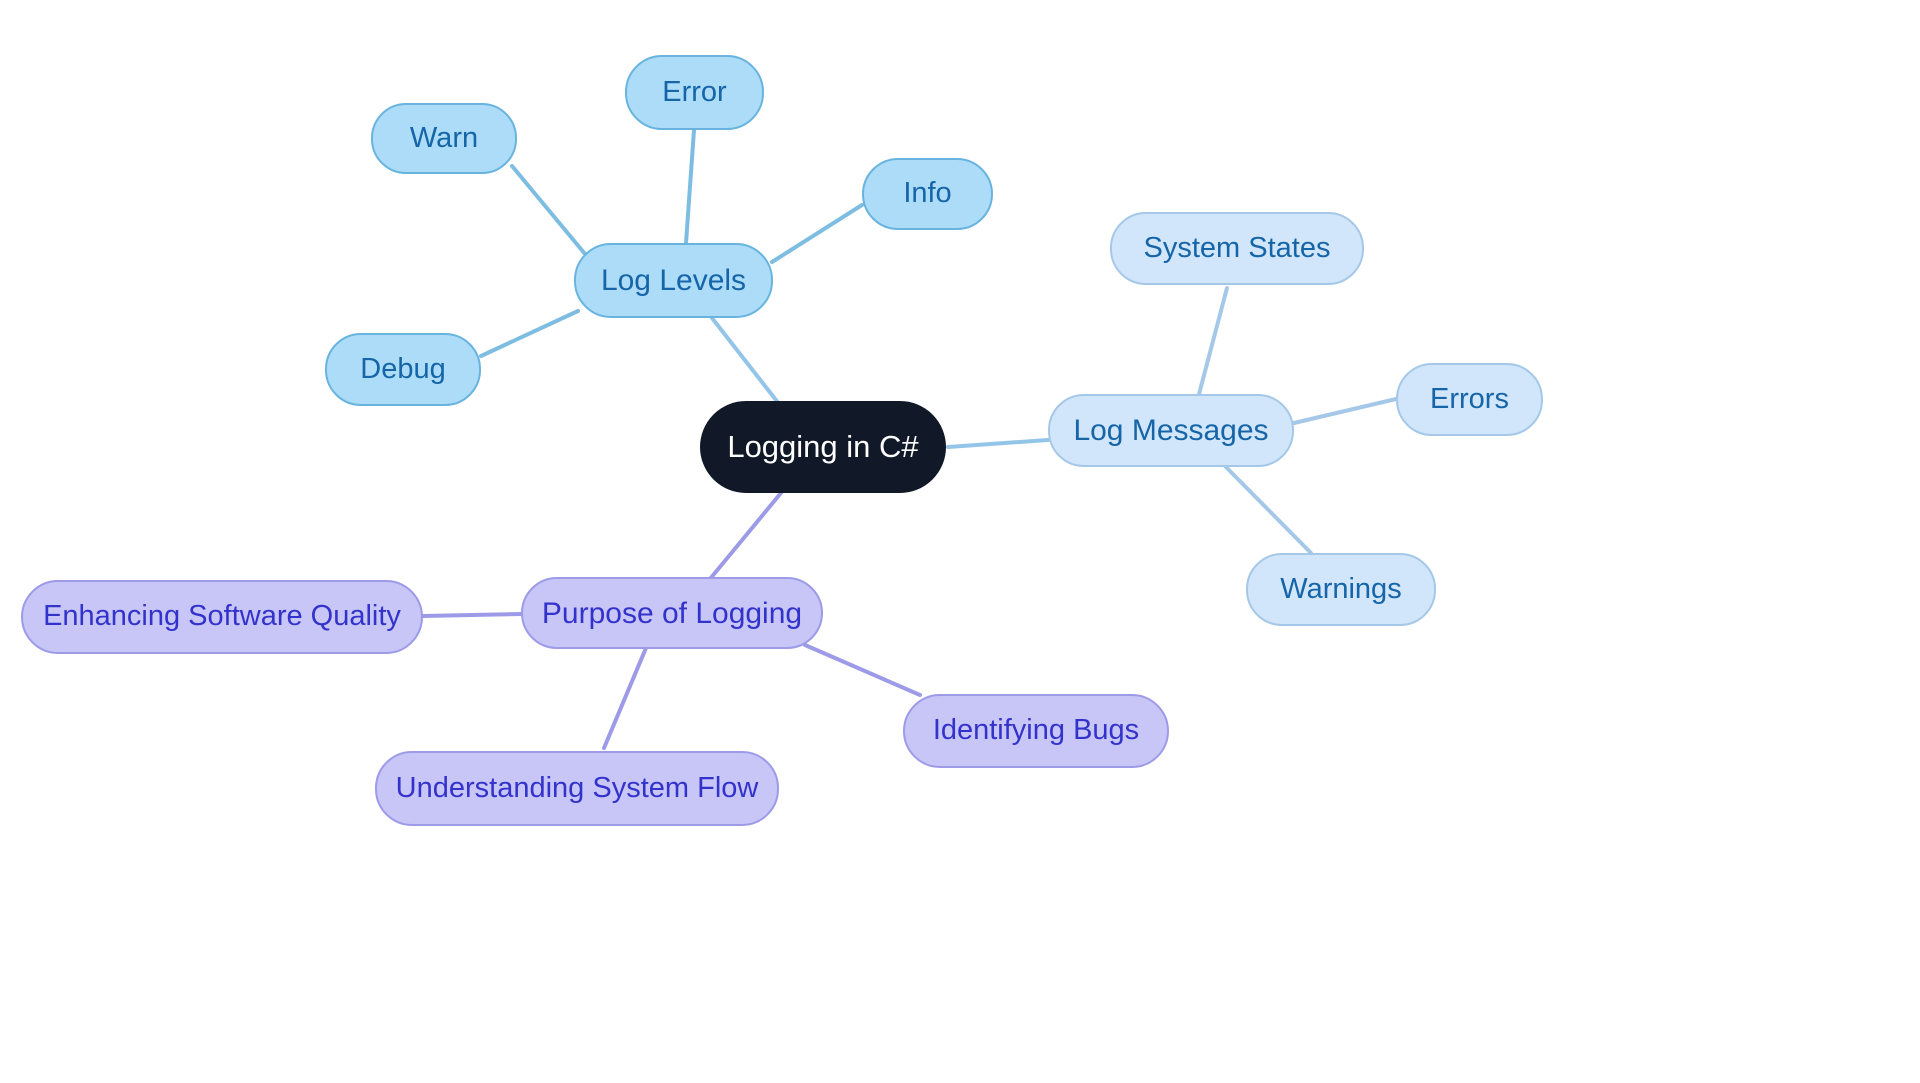 The width and height of the screenshot is (1920, 1083). I want to click on edge-log-messages-to-errors, so click(1345, 411).